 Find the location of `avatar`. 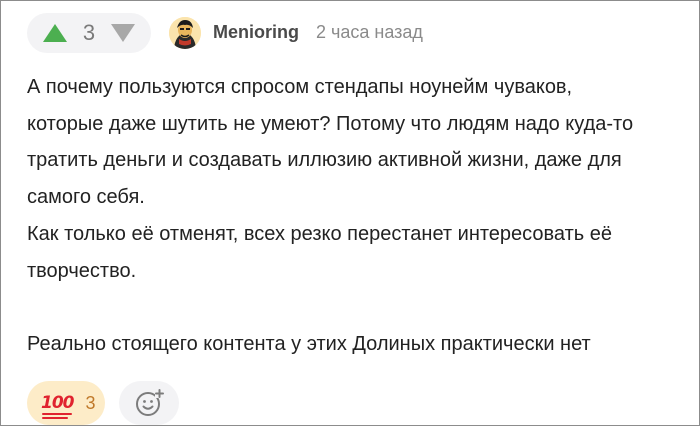

avatar is located at coordinates (185, 33).